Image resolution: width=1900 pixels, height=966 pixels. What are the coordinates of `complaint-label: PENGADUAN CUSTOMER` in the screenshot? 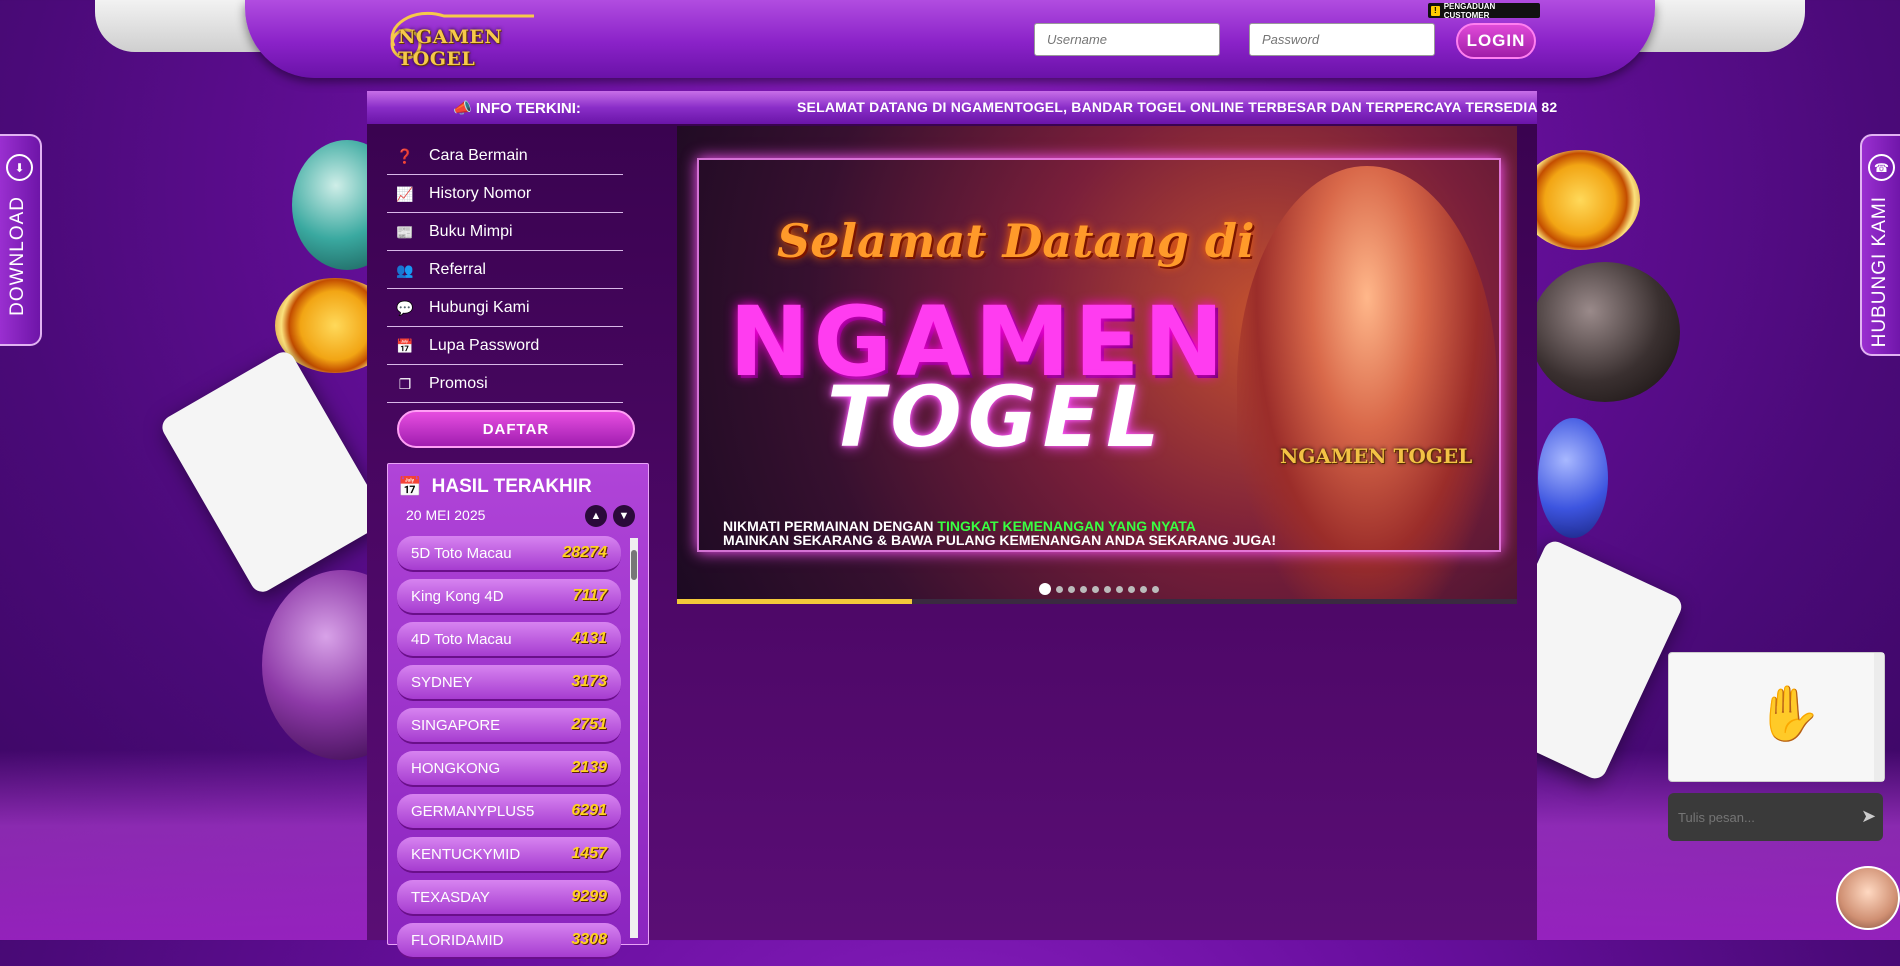 It's located at (1469, 10).